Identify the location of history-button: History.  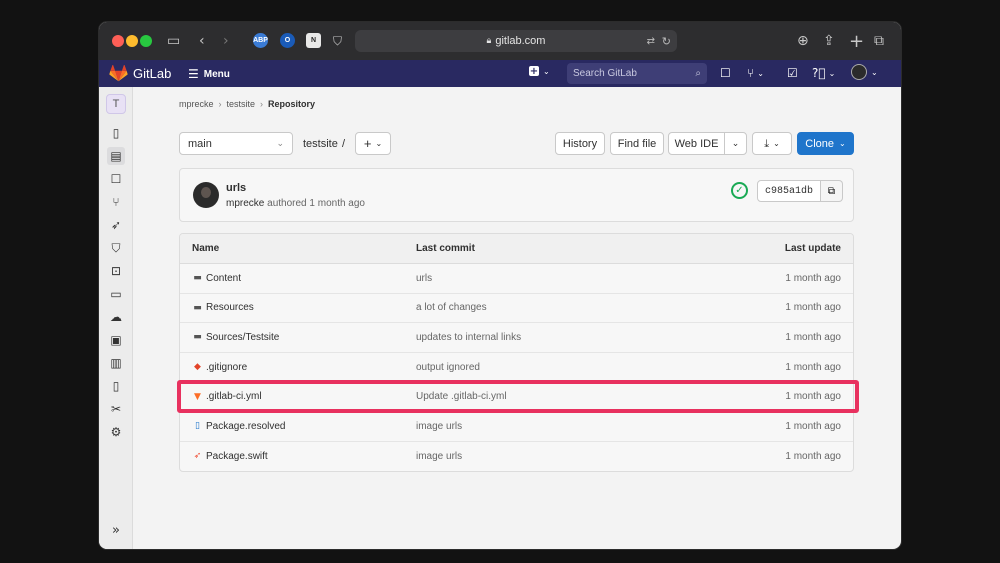
(580, 143).